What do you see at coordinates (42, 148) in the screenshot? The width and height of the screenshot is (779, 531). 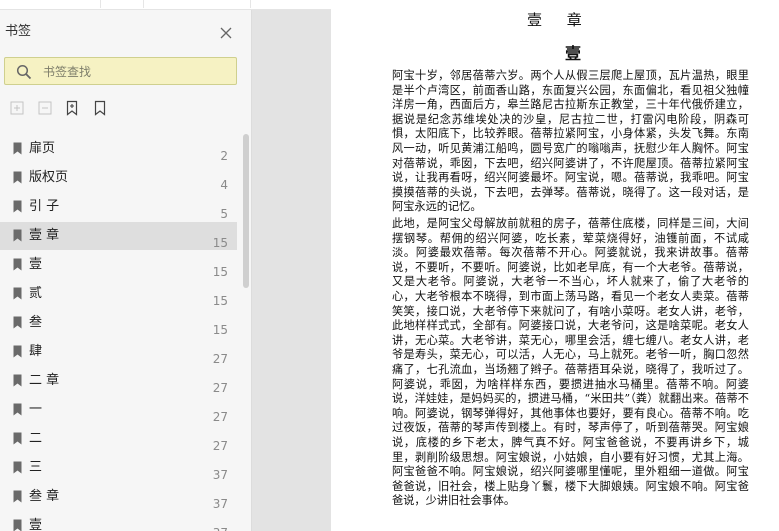 I see `bookmark-item-label: 扉页` at bounding box center [42, 148].